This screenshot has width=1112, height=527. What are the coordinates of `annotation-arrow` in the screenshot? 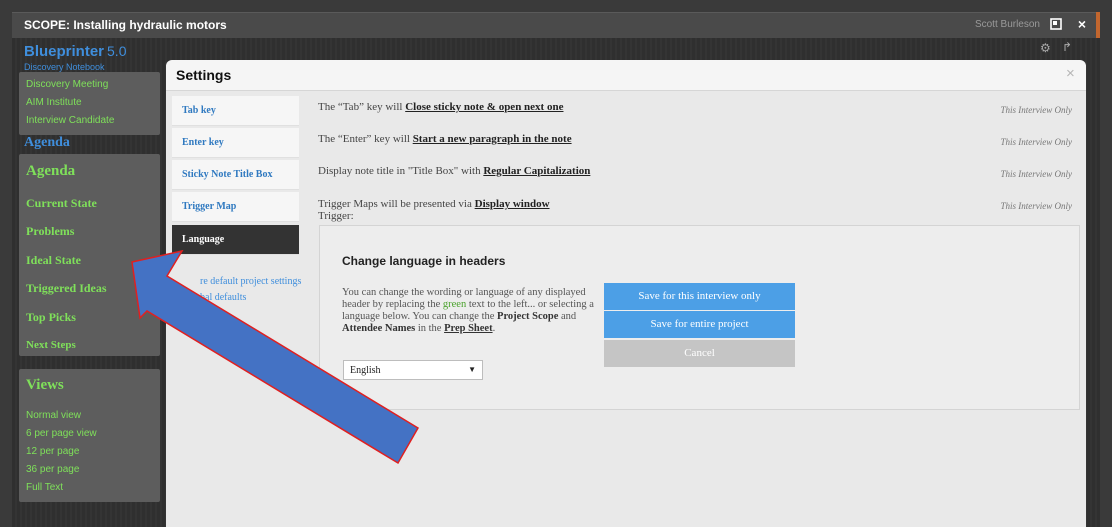 It's located at (275, 357).